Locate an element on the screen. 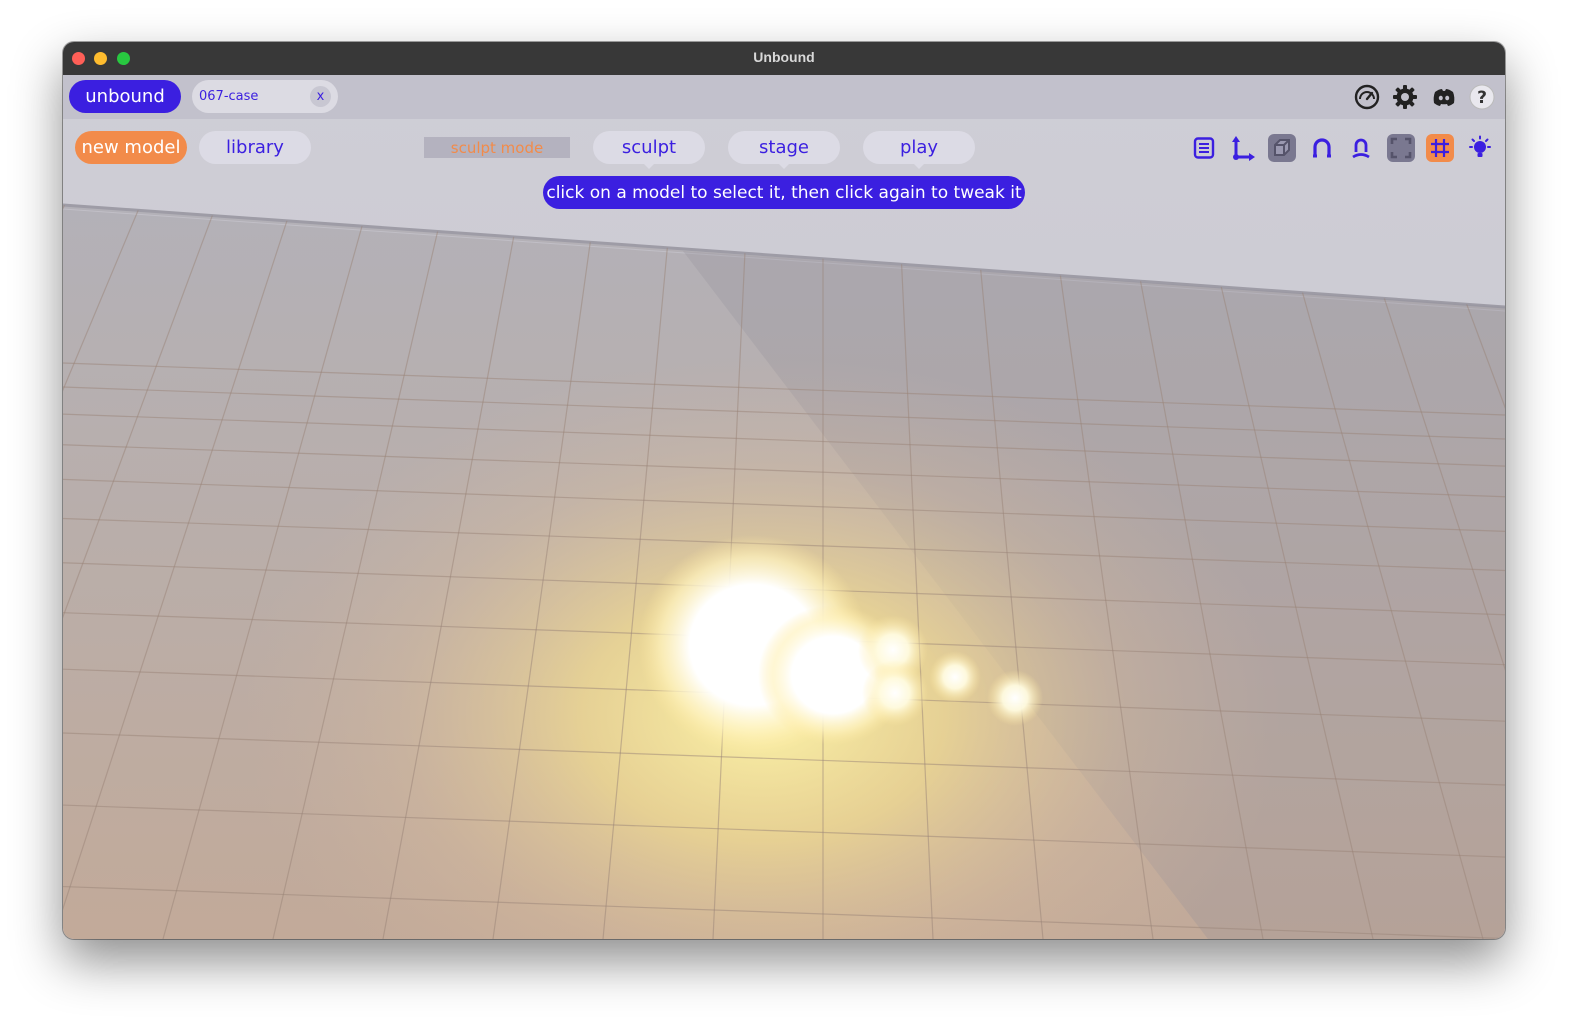 The width and height of the screenshot is (1570, 1024). sculpt-mode-button: sculpt is located at coordinates (649, 150).